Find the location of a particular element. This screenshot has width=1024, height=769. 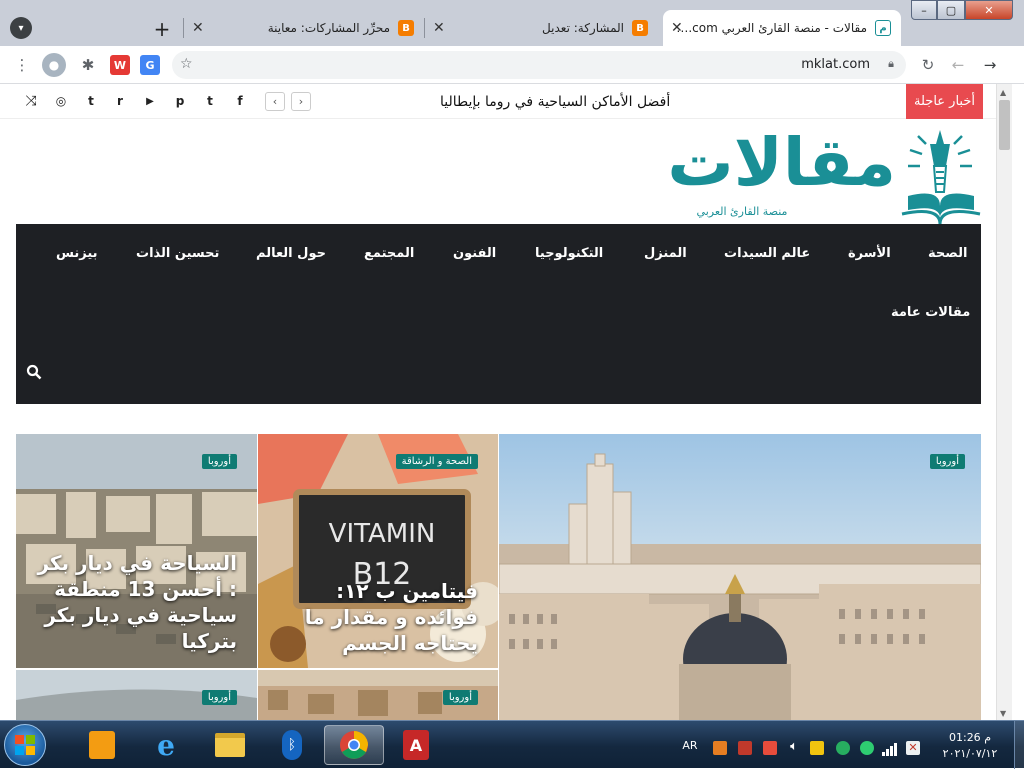

nav-item-self-improvement: تحسين الذات is located at coordinates (177, 253).